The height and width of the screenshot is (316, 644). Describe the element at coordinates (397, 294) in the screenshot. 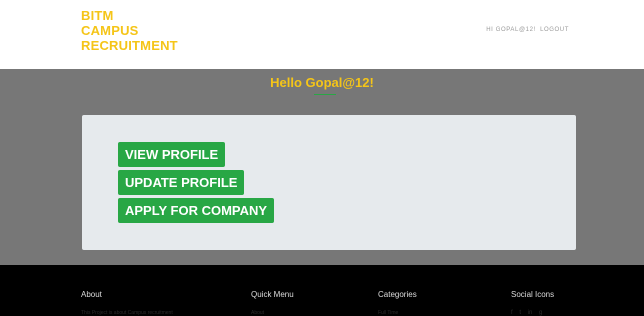

I see `footer-categories-heading: Categories` at that location.